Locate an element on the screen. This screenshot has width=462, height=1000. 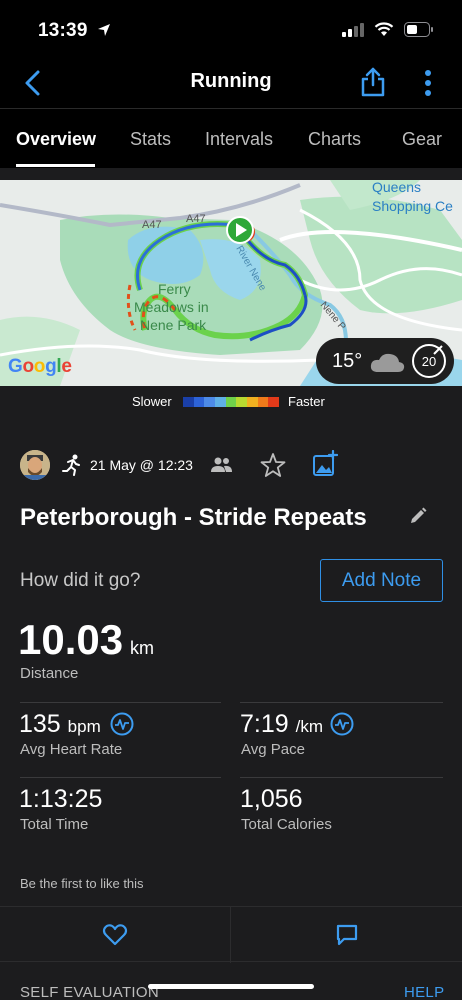
share-icon is located at coordinates (373, 82).